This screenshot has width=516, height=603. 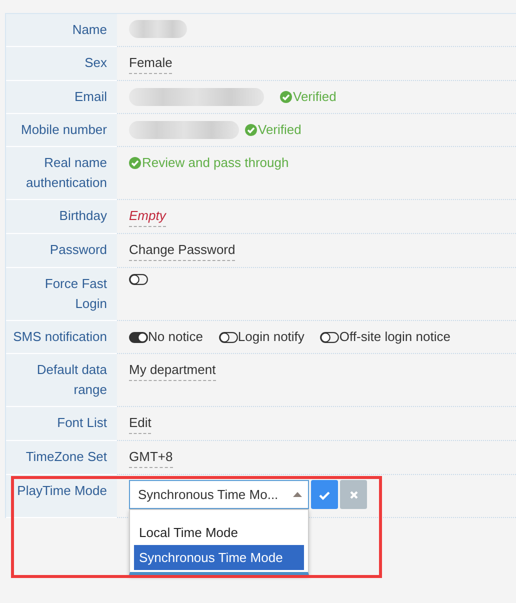 I want to click on field-label: PlayTime Mode, so click(x=61, y=496).